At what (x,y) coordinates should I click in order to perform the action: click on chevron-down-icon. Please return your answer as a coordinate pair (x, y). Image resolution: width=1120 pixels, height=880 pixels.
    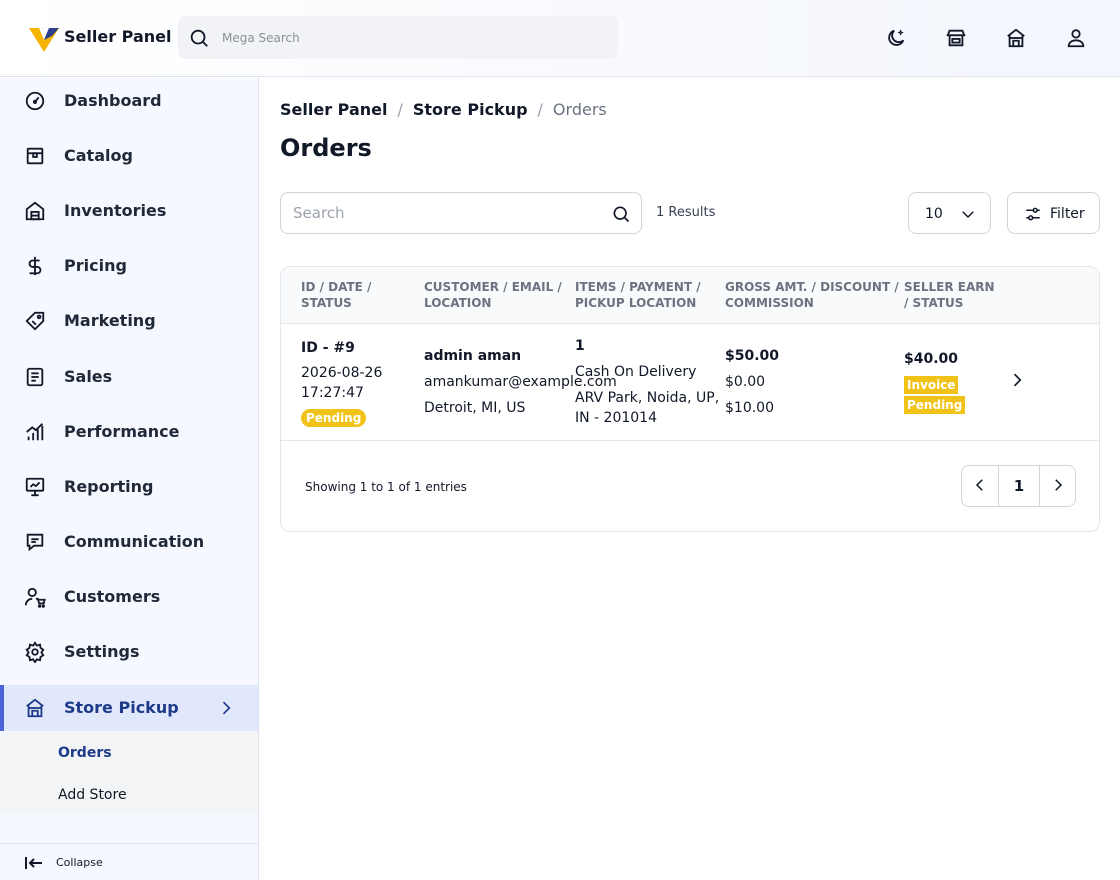
    Looking at the image, I should click on (968, 214).